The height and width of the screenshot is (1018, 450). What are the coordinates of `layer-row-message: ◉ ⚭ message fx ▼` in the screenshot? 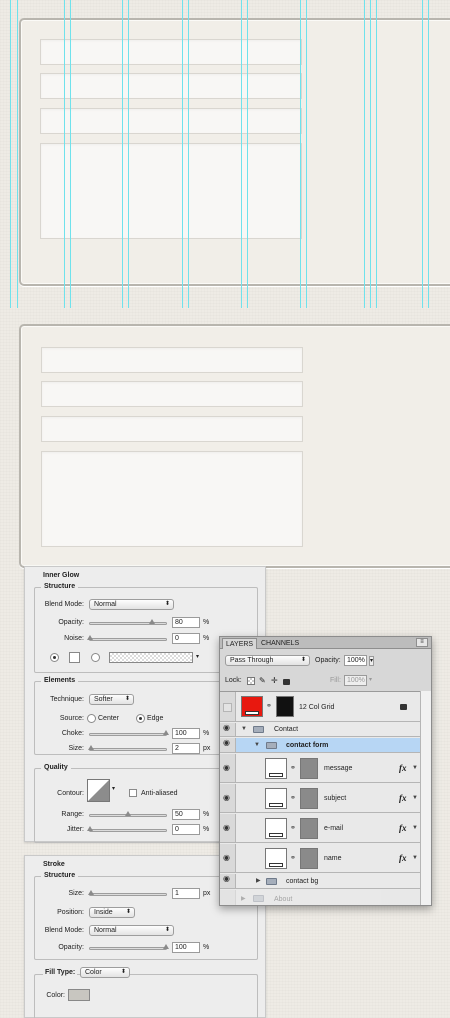 It's located at (320, 768).